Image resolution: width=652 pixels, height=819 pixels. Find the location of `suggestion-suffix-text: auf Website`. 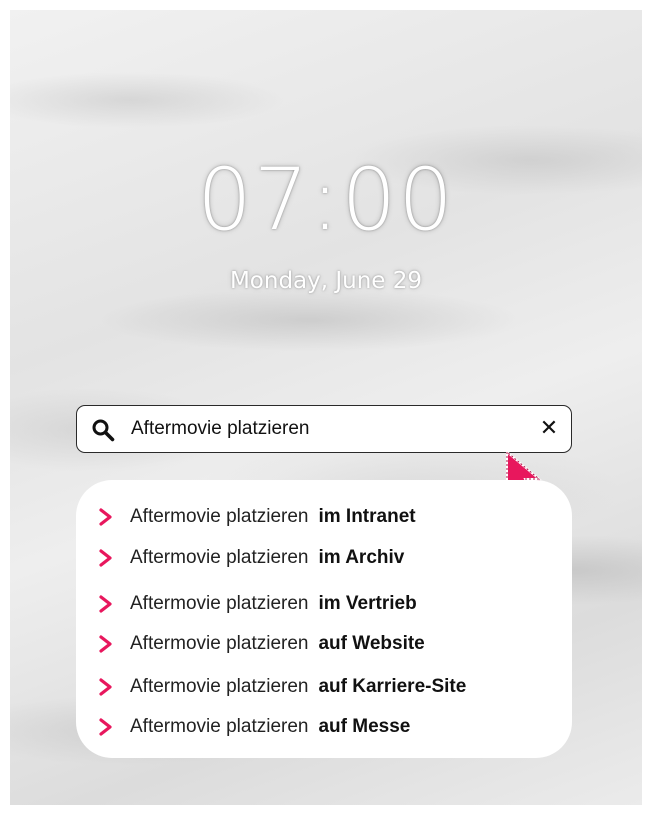

suggestion-suffix-text: auf Website is located at coordinates (371, 643).